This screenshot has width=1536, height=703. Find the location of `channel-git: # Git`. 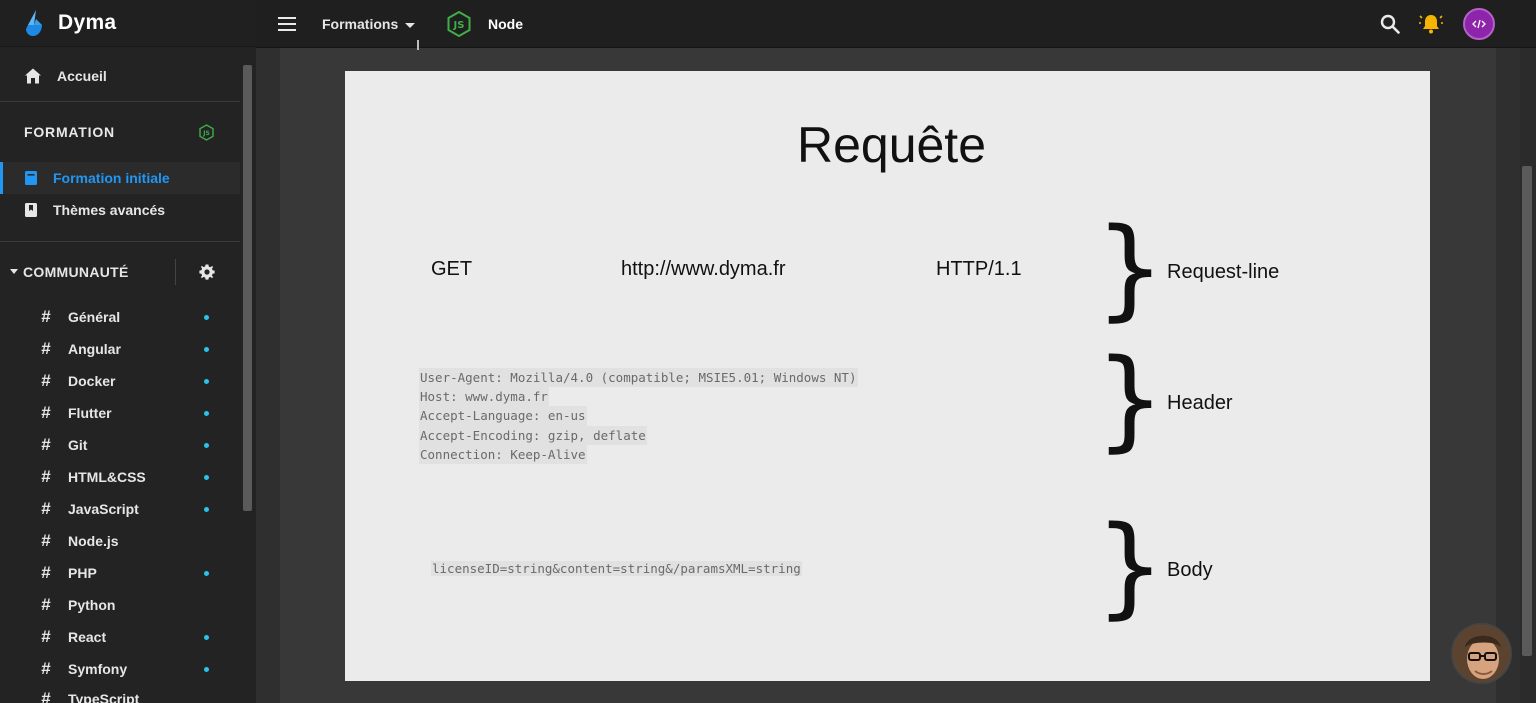

channel-git: # Git is located at coordinates (120, 445).